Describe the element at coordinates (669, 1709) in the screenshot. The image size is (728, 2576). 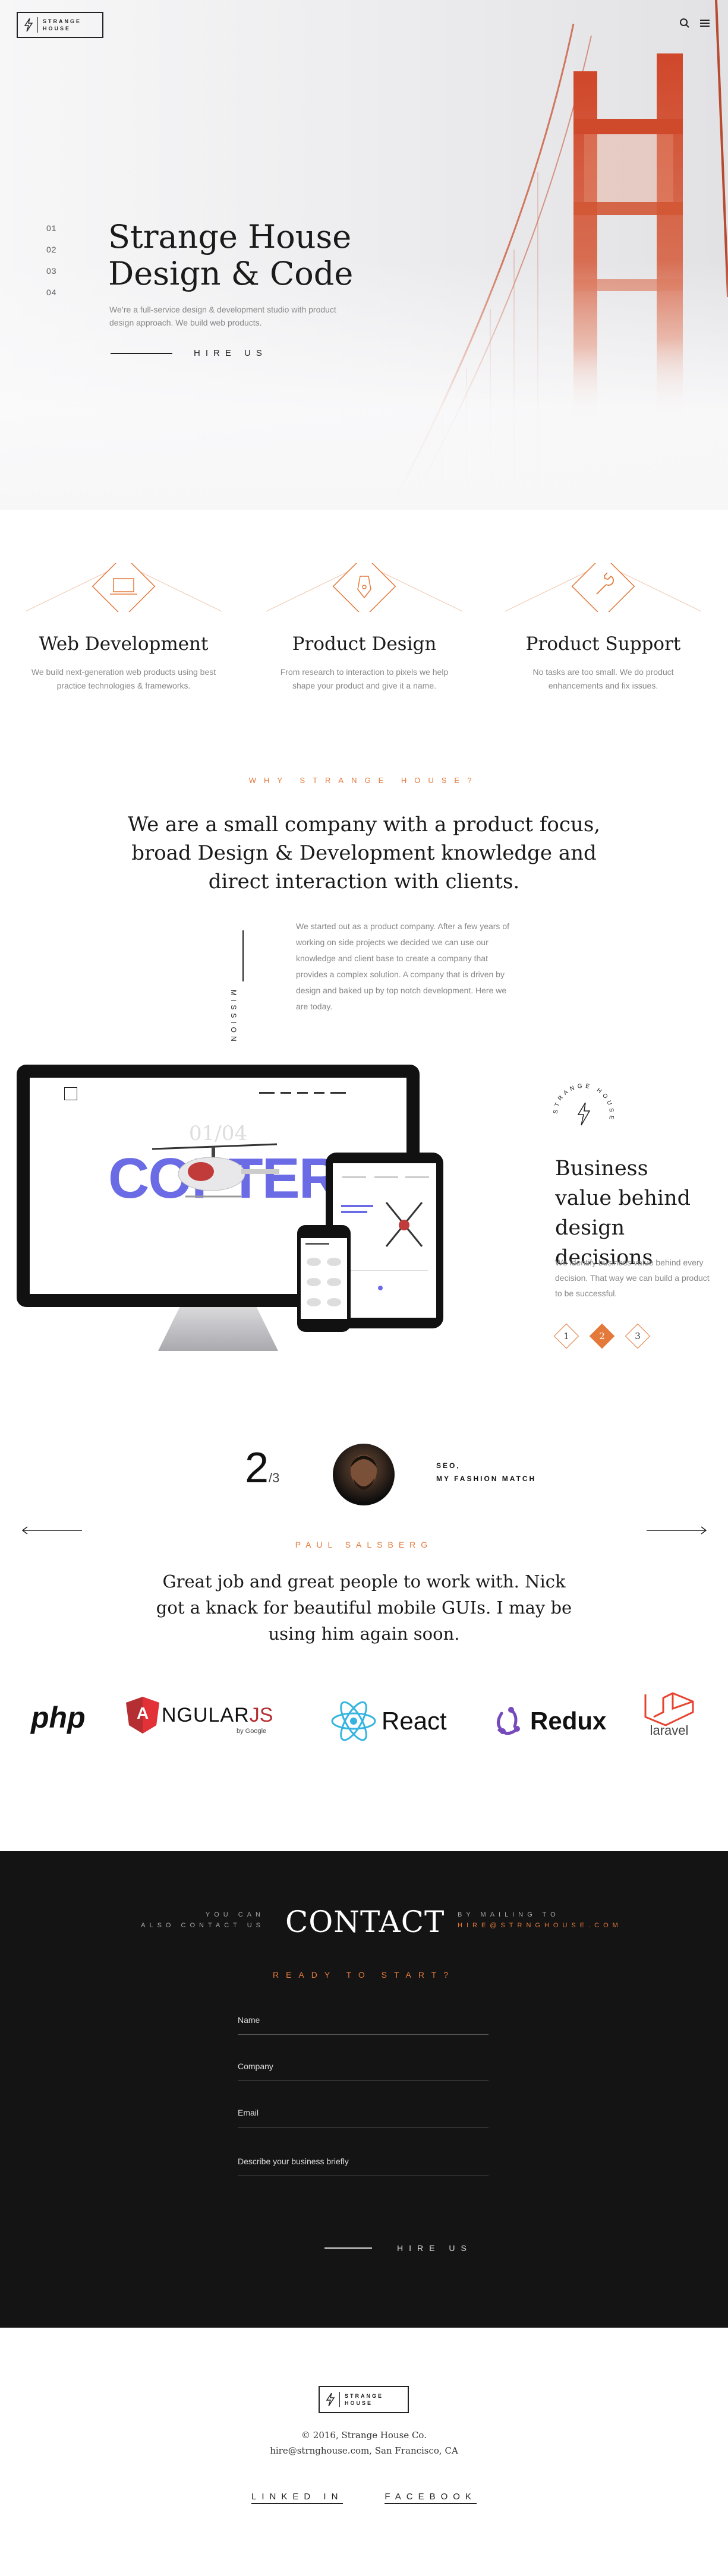
I see `laravel-icon` at that location.